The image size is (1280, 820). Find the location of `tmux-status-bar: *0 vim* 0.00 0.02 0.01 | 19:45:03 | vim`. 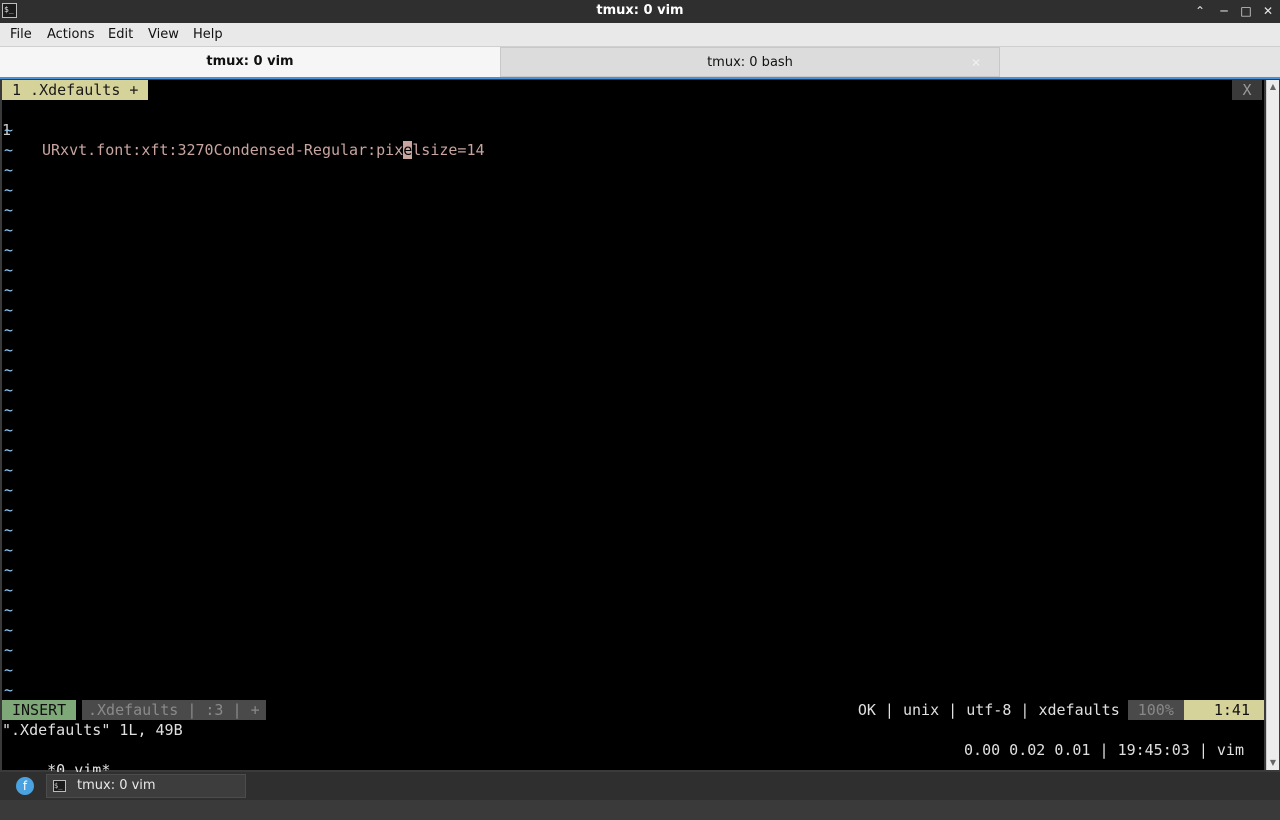

tmux-status-bar: *0 vim* 0.00 0.02 0.01 | 19:45:03 | vim is located at coordinates (633, 759).